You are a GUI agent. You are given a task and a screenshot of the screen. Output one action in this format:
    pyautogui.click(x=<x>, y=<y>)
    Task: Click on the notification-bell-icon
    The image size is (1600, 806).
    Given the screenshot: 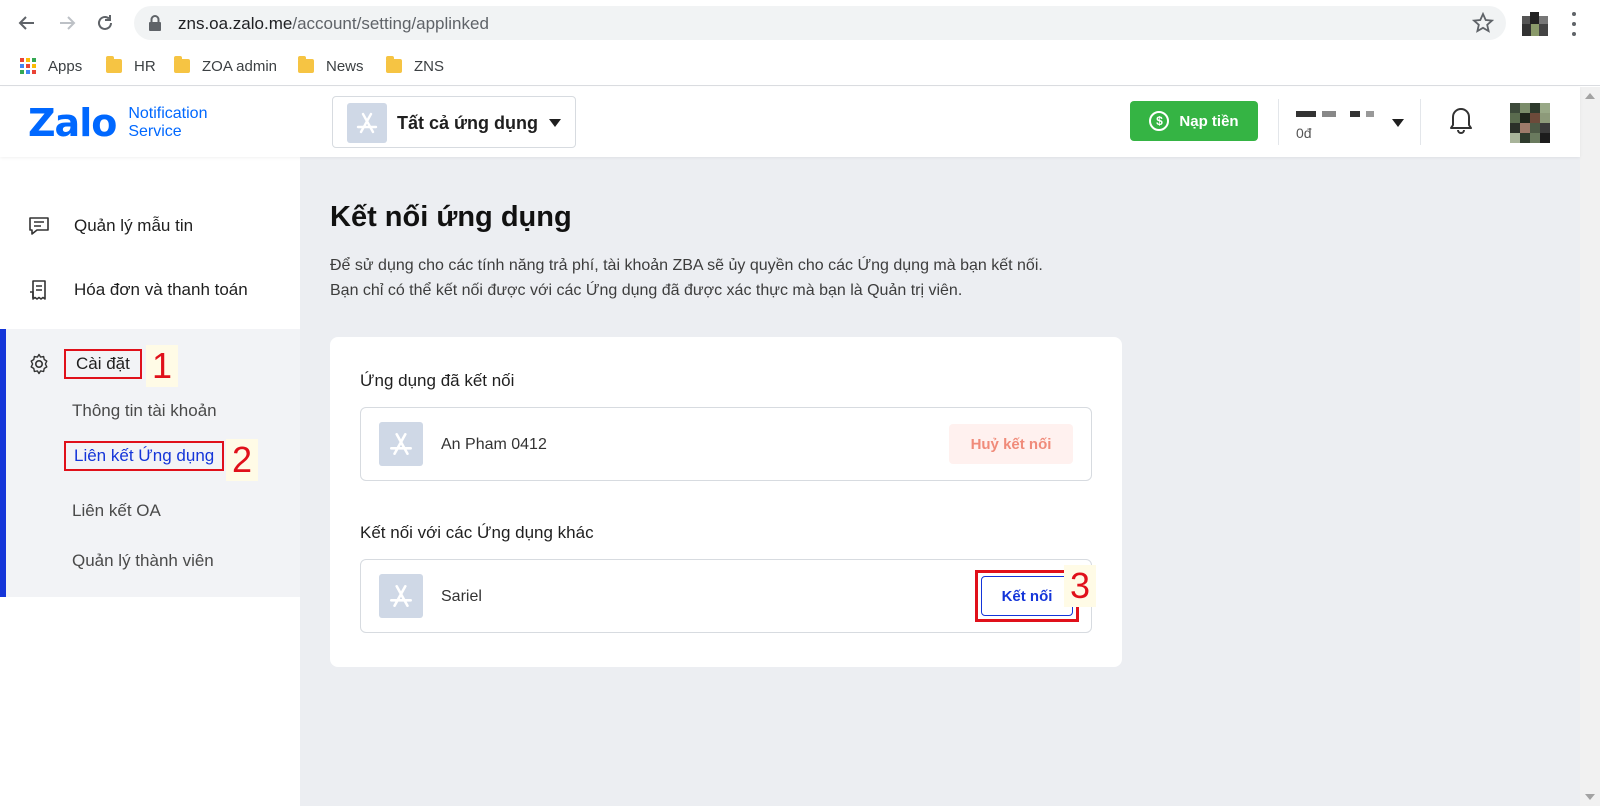 What is the action you would take?
    pyautogui.click(x=1461, y=121)
    